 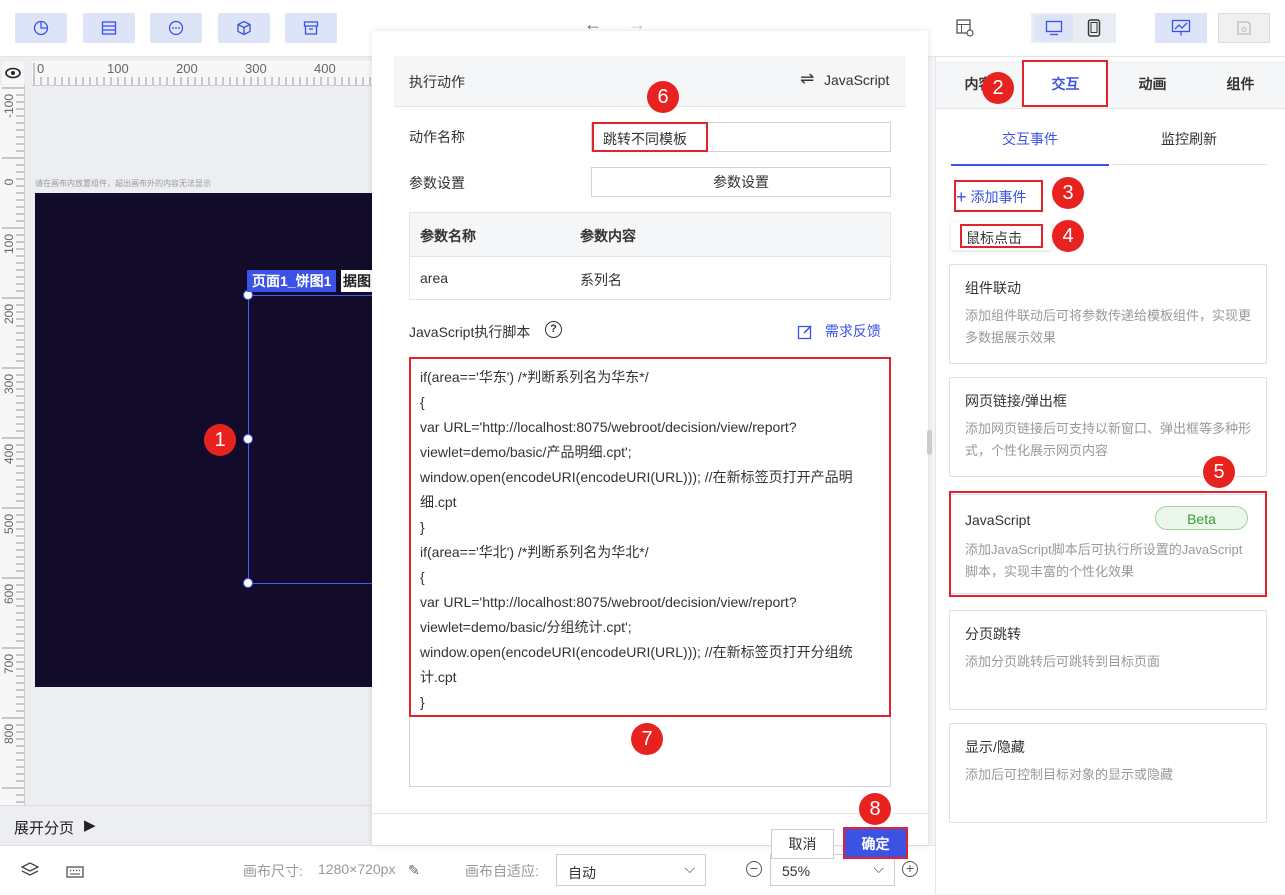 I want to click on param-name-cell: area, so click(x=434, y=278).